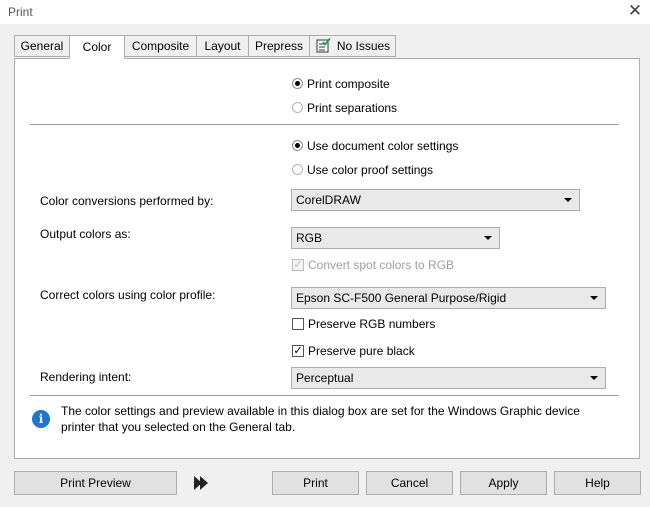  I want to click on document-color-radio, so click(297, 145).